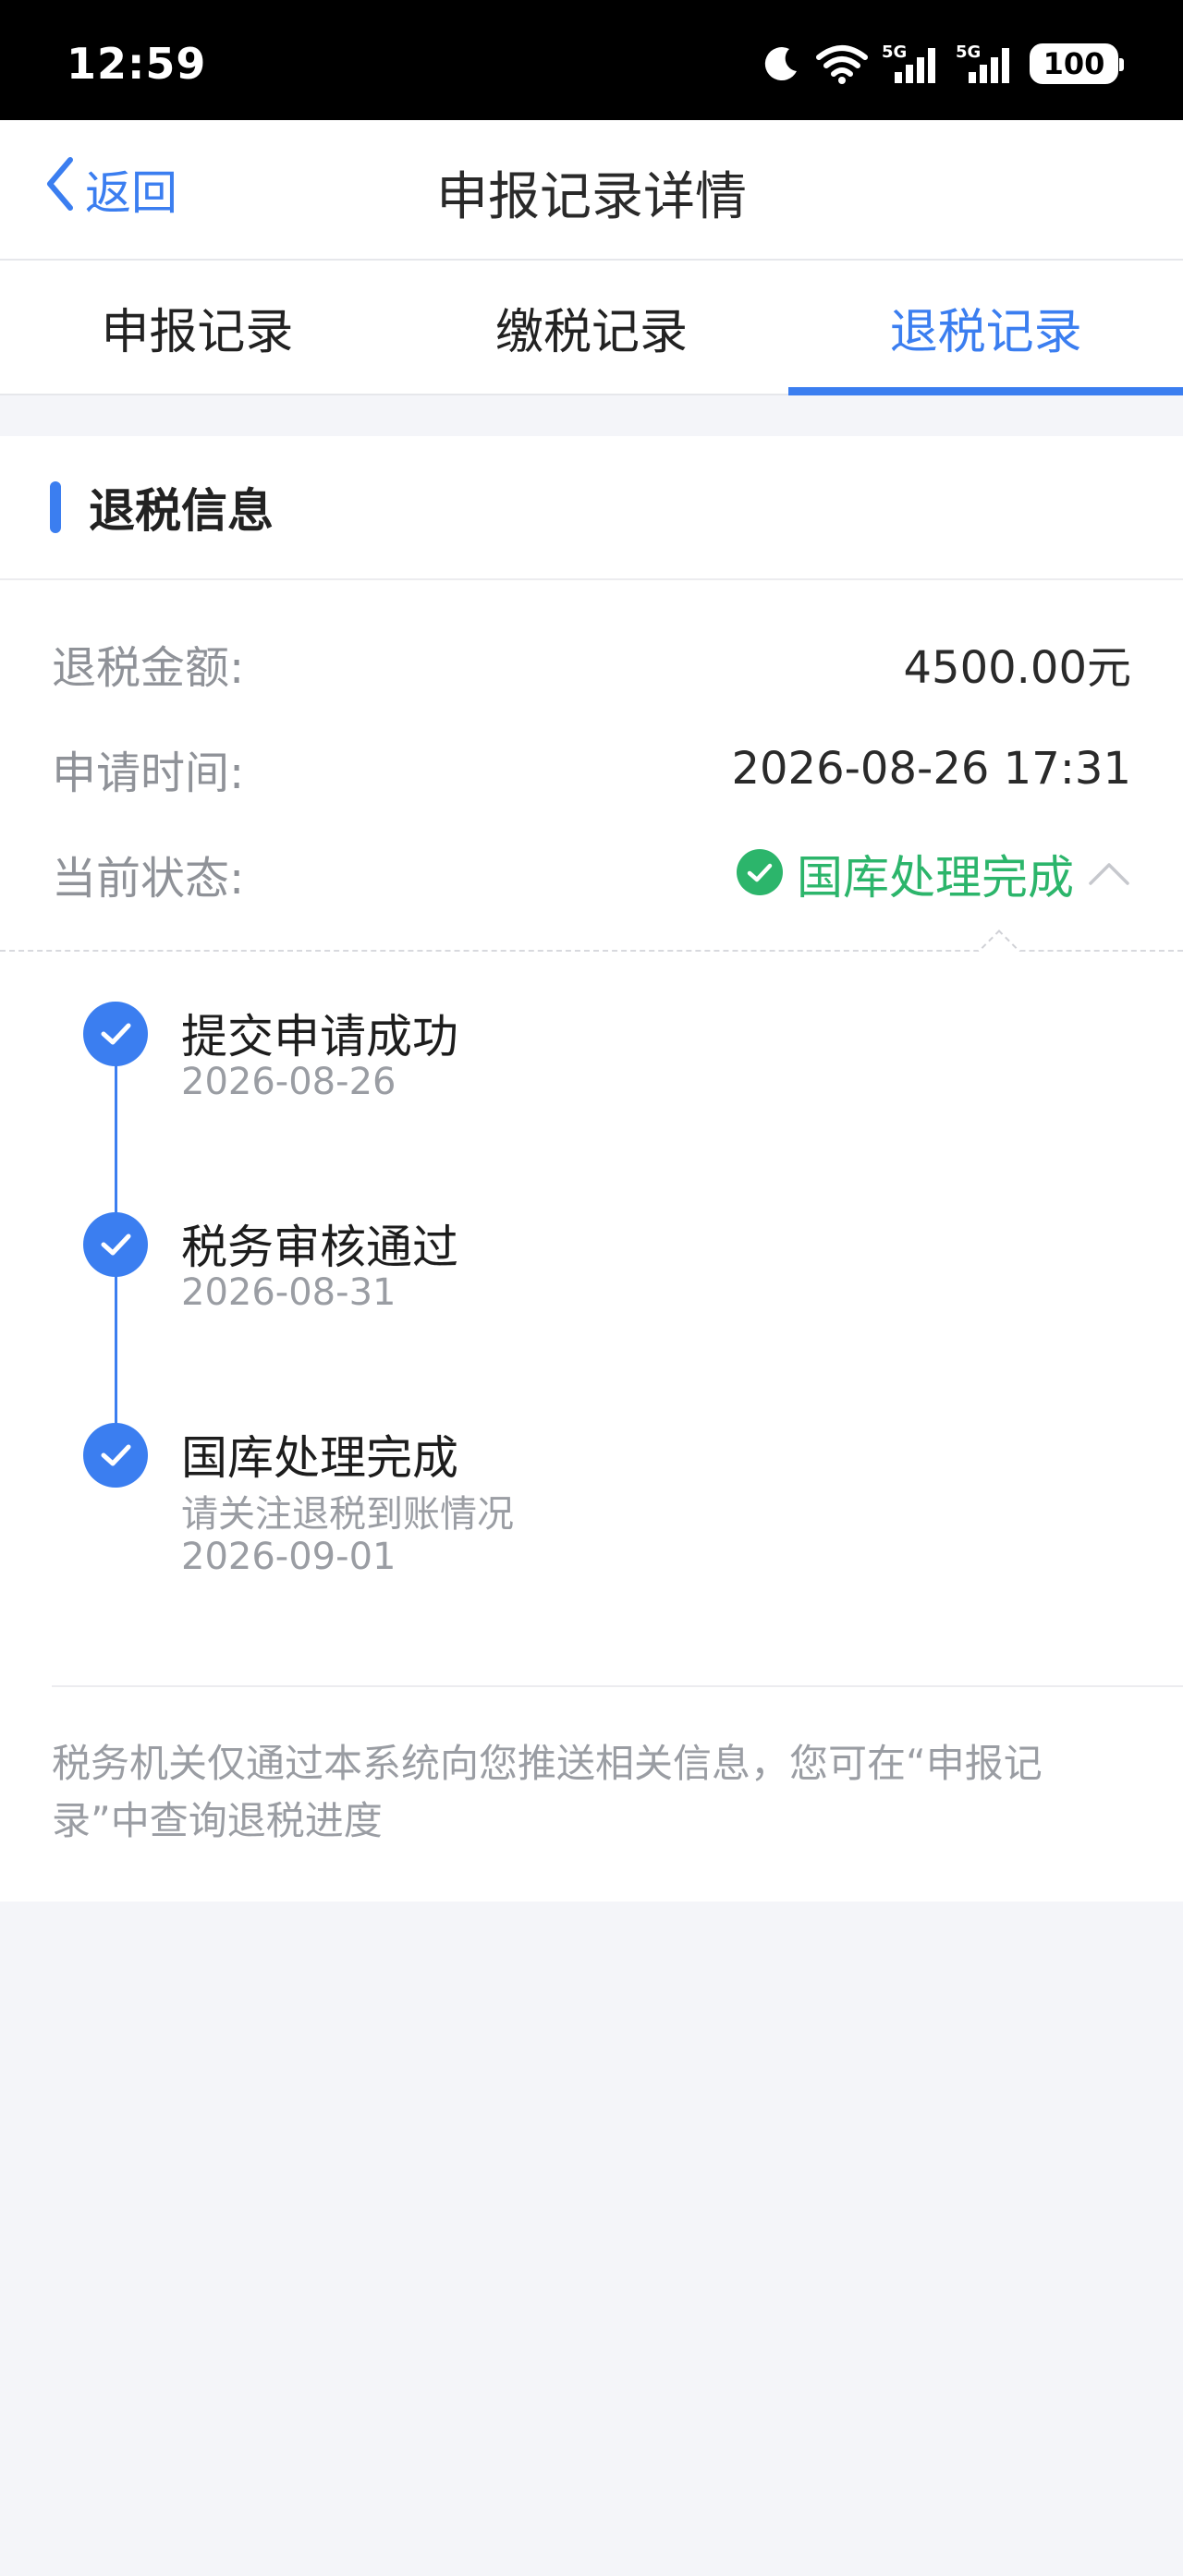 The height and width of the screenshot is (2576, 1183). I want to click on tab-refund-records: 退税记录, so click(986, 328).